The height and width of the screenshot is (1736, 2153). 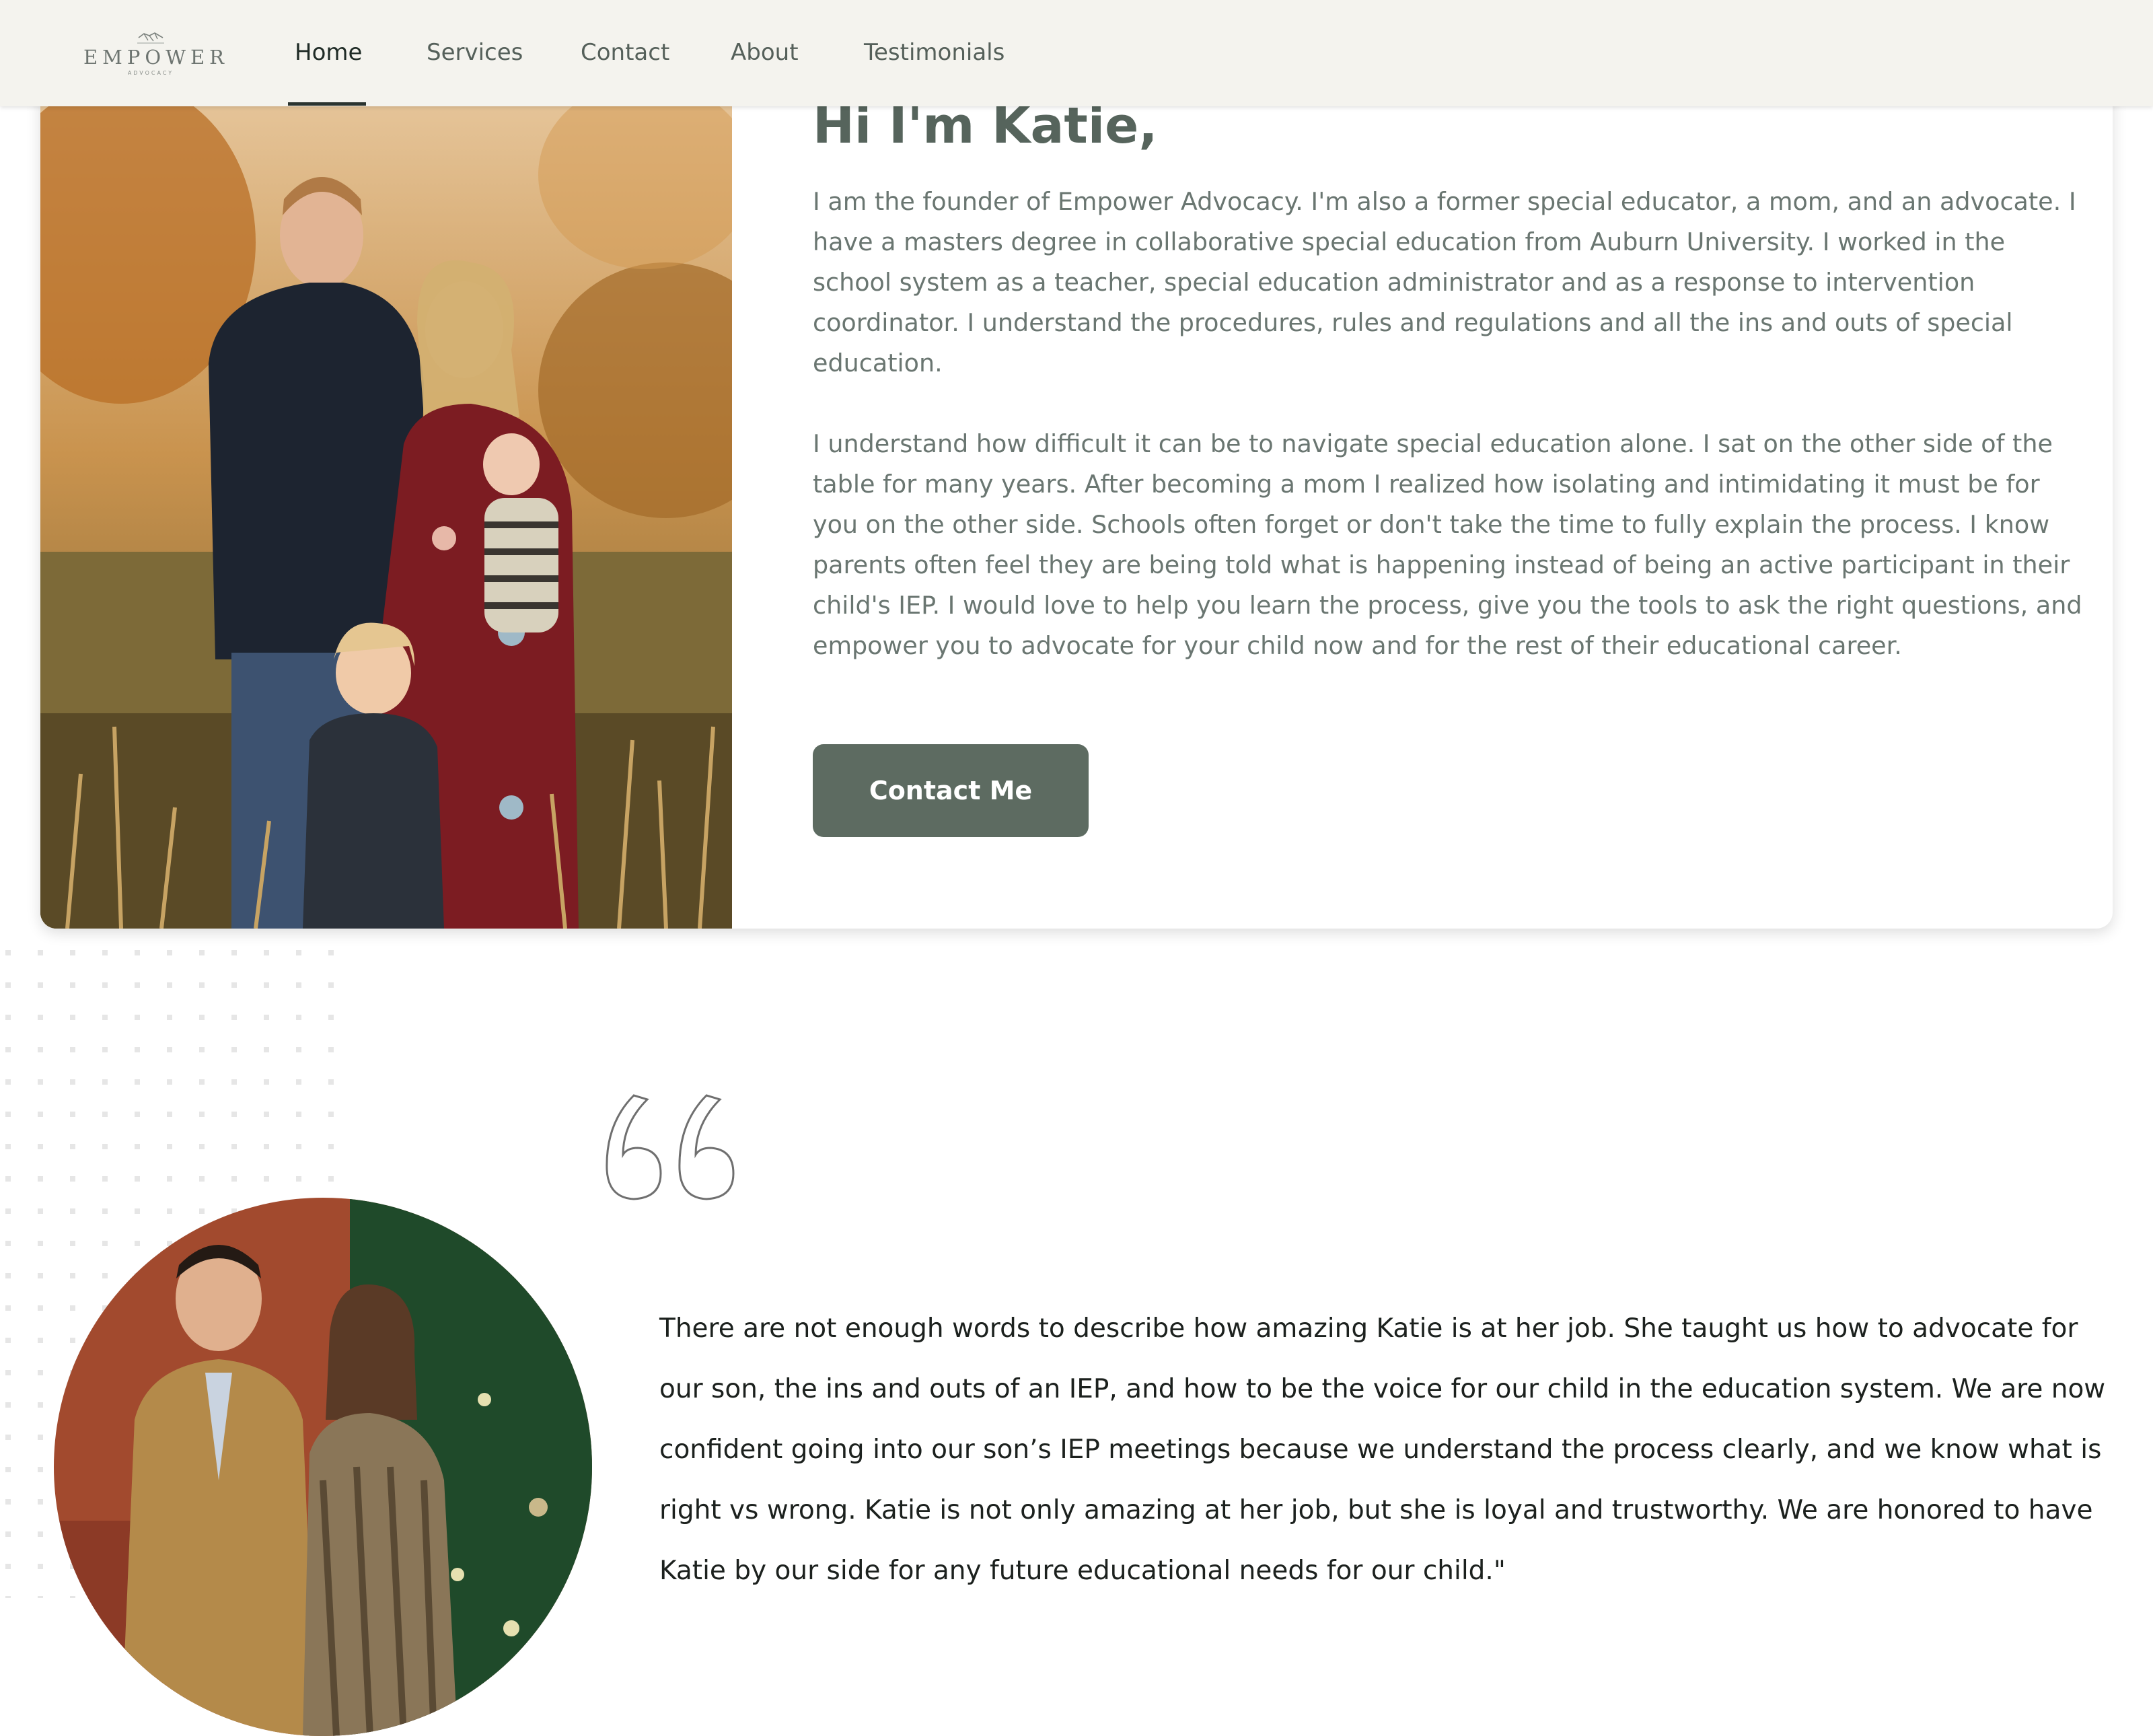 I want to click on nav-contact: Contact, so click(x=625, y=52).